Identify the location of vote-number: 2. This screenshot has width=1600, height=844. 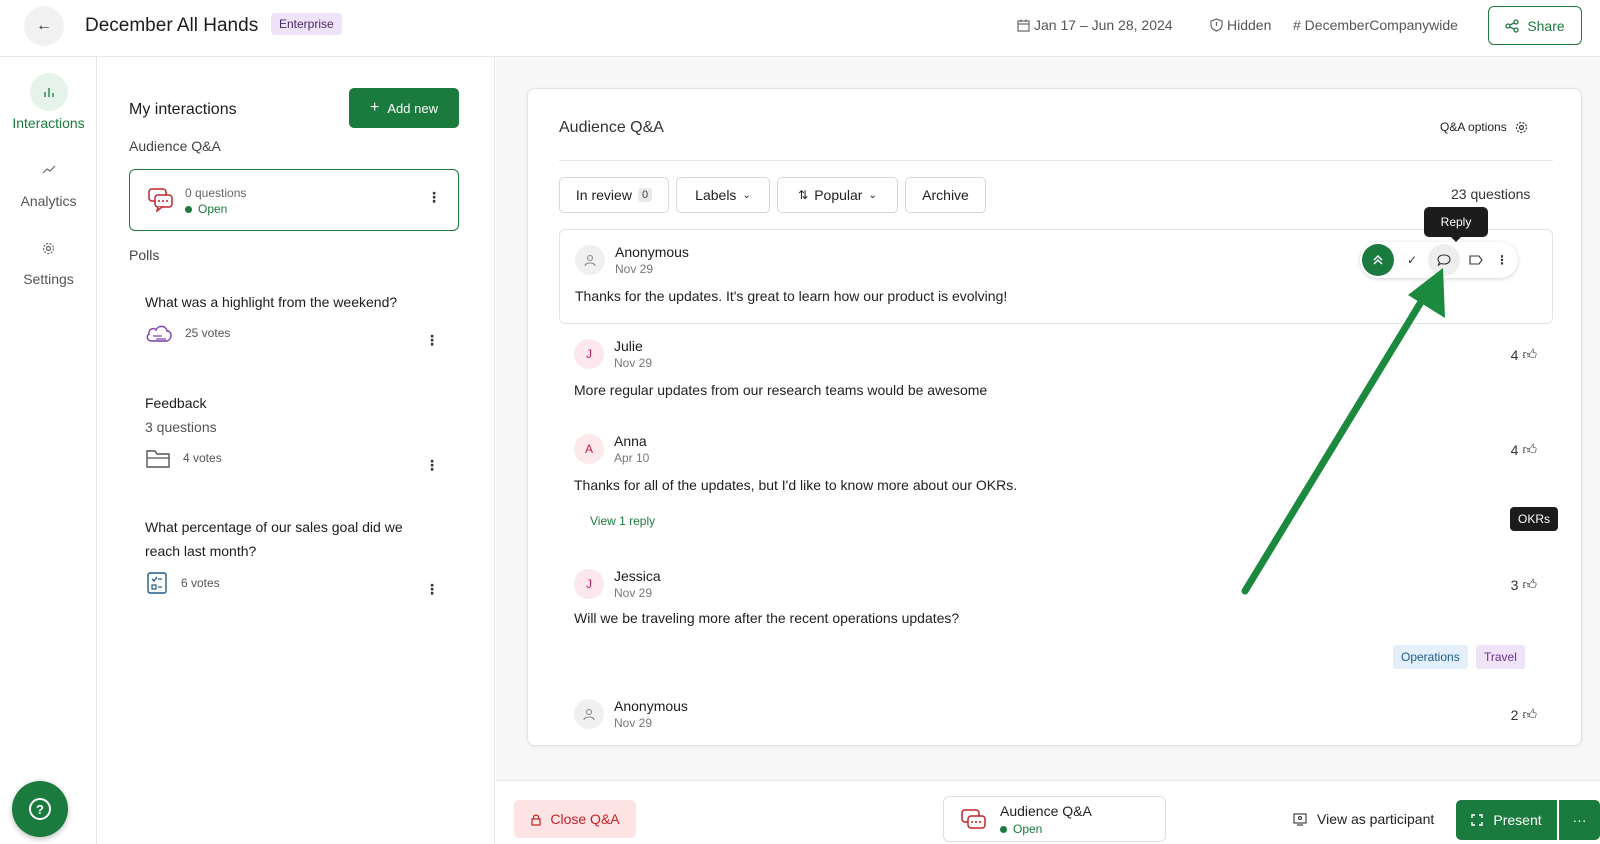
(1514, 714).